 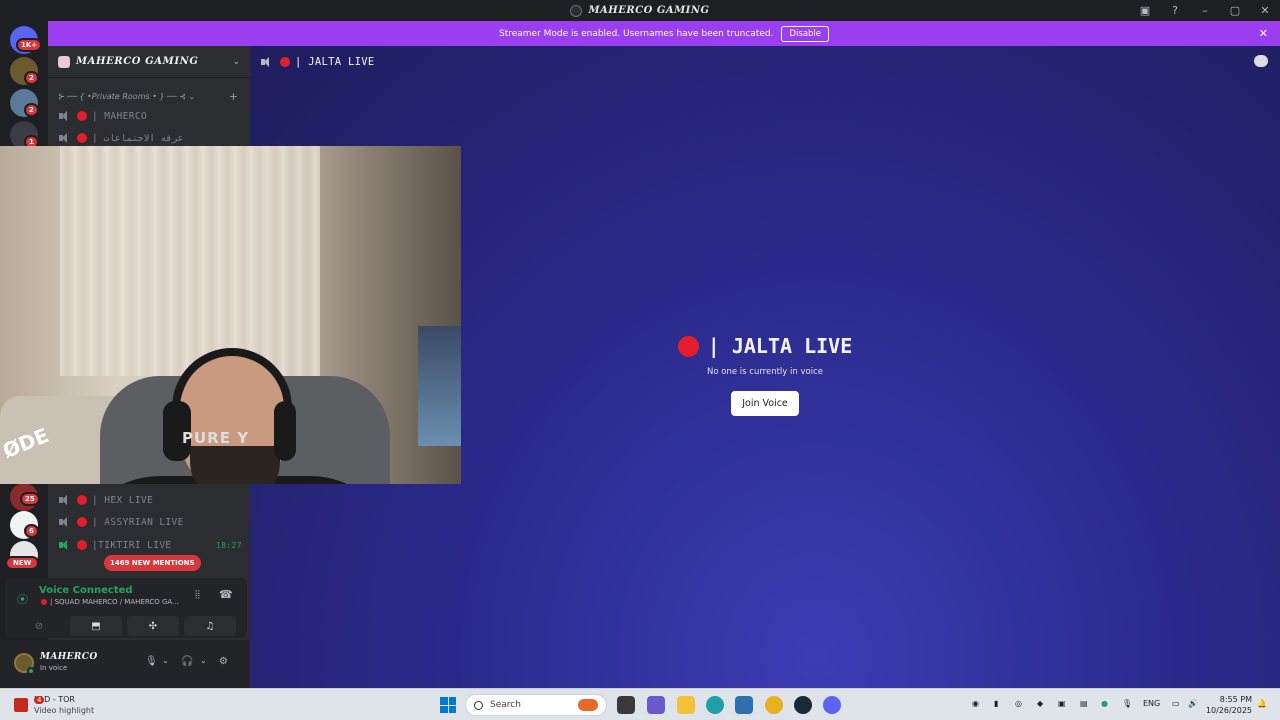 I want to click on server-name: MAHERCO GAMING, so click(x=137, y=61).